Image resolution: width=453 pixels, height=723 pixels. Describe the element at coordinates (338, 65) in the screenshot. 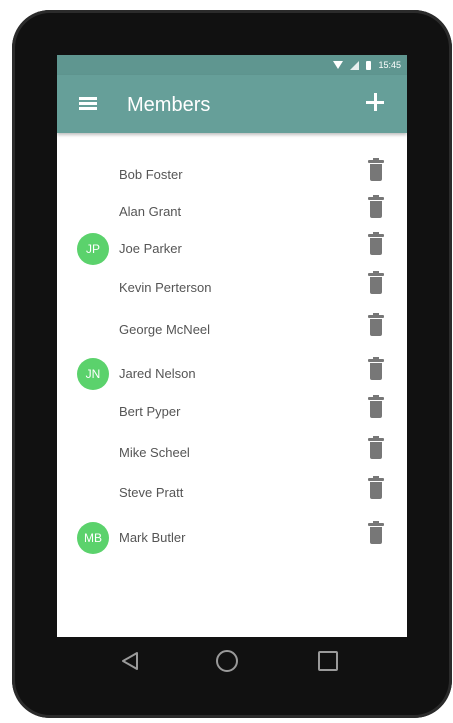

I see `wifi-icon` at that location.